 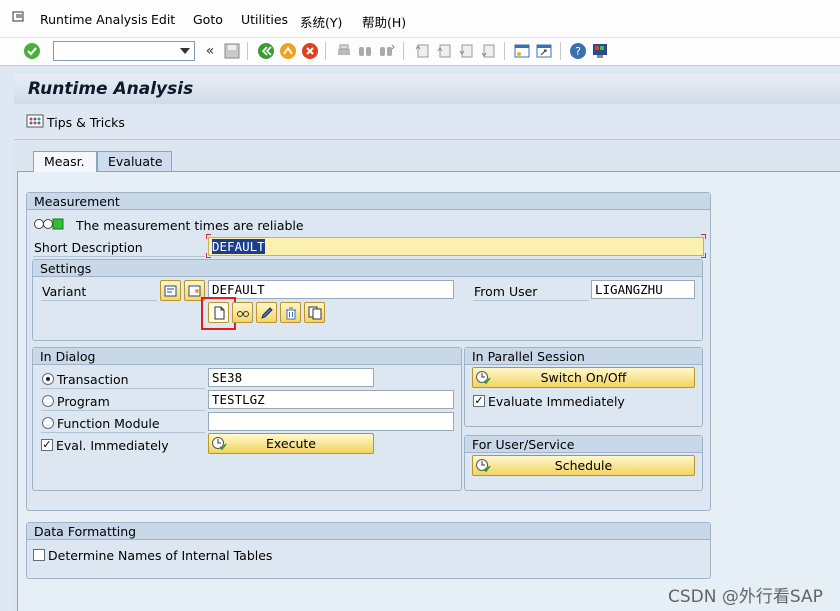 I want to click on command-field, so click(x=124, y=51).